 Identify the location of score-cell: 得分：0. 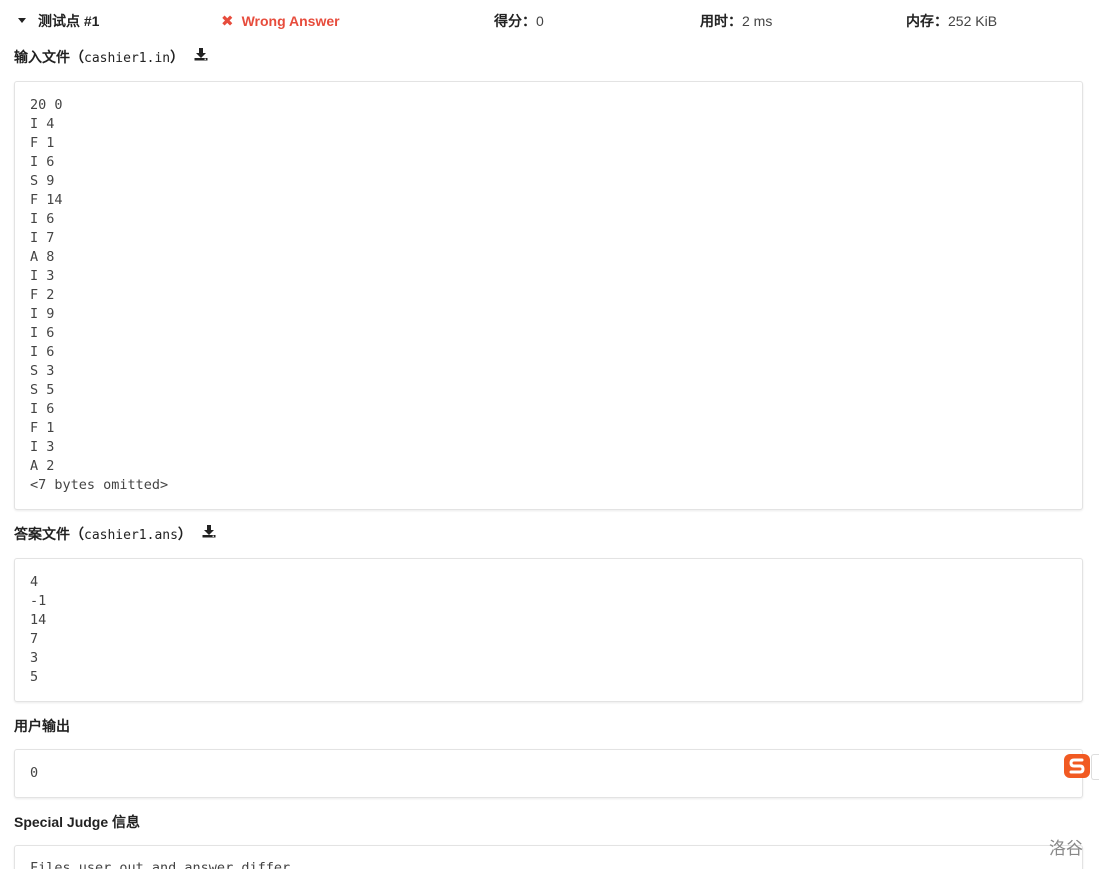
(519, 21).